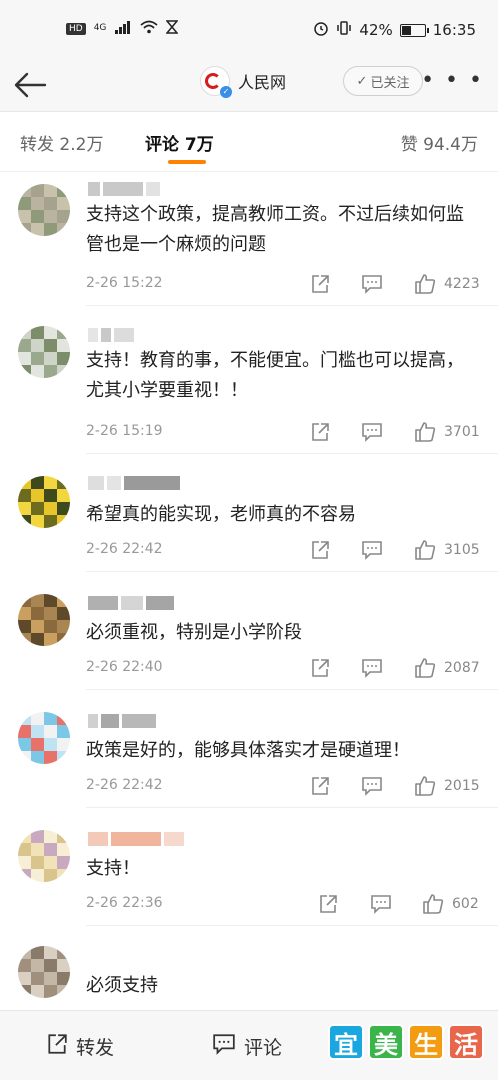 Image resolution: width=498 pixels, height=1080 pixels. What do you see at coordinates (439, 142) in the screenshot?
I see `tab-like: 赞 94.4万` at bounding box center [439, 142].